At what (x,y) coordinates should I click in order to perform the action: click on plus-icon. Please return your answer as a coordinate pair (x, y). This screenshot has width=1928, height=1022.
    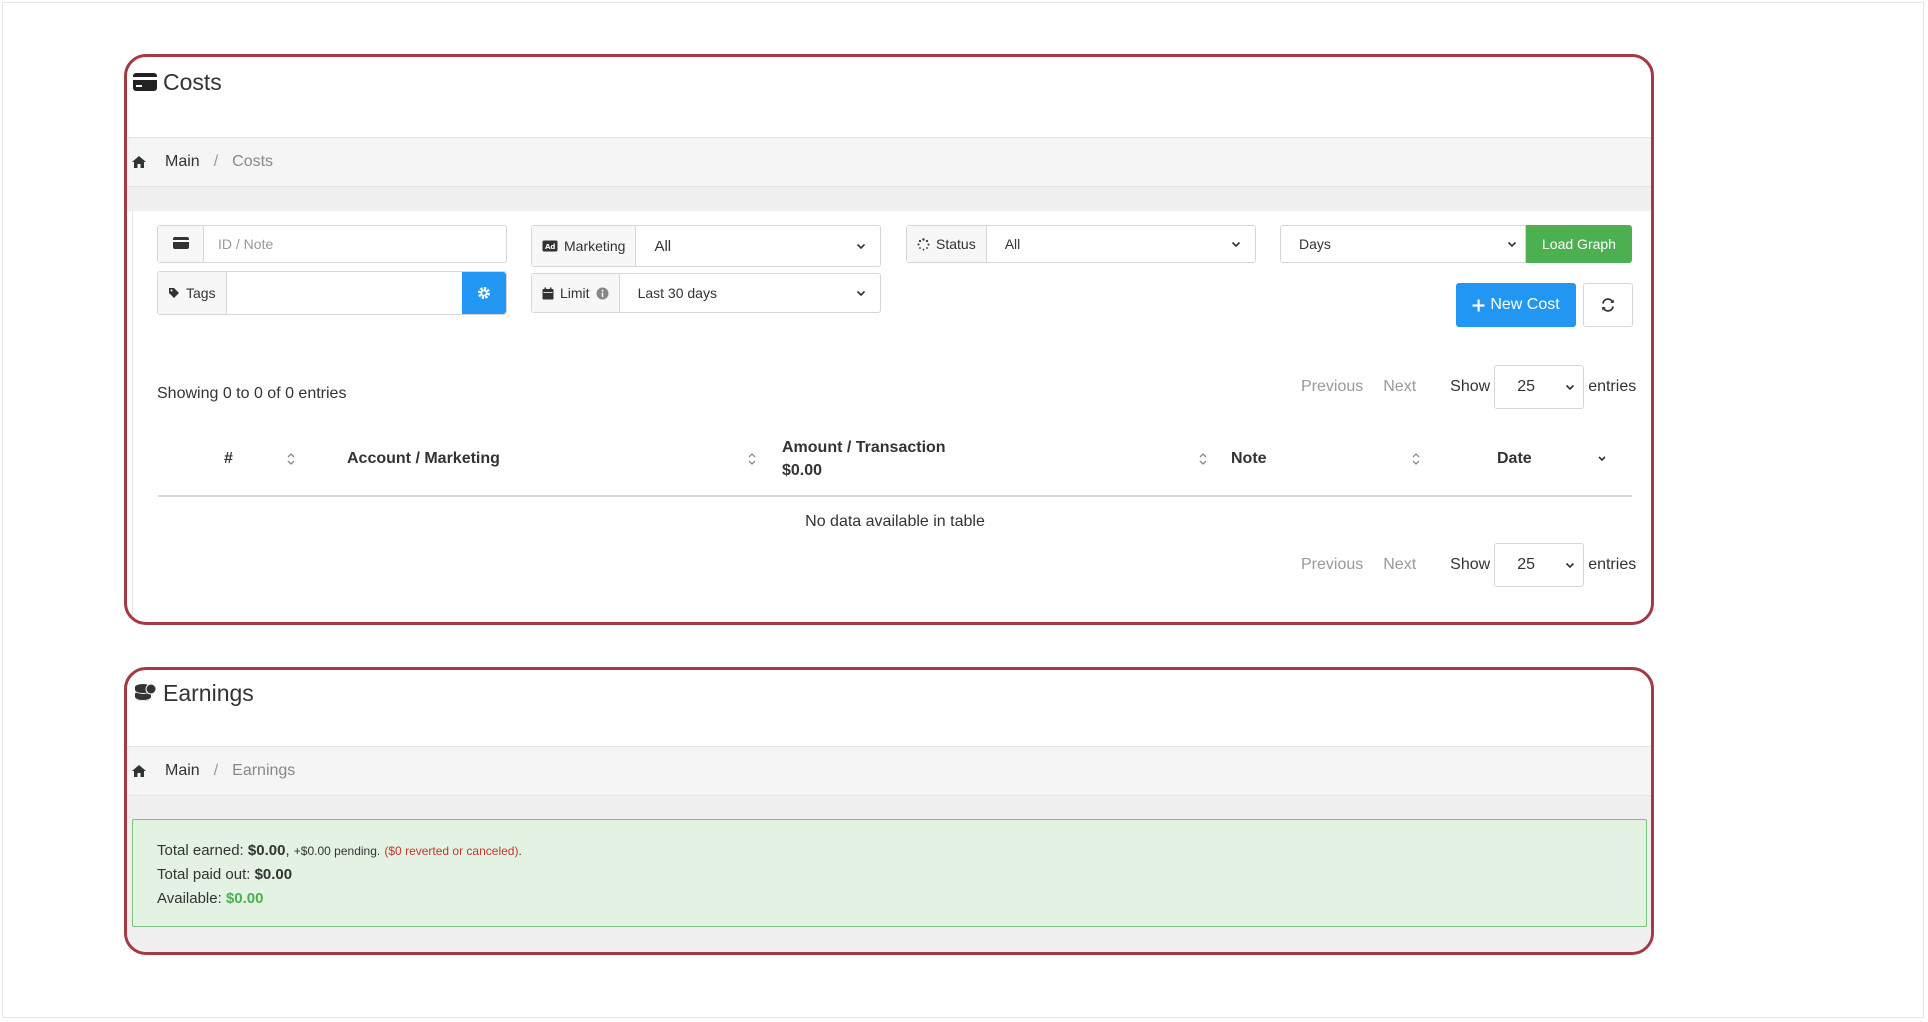
    Looking at the image, I should click on (1478, 305).